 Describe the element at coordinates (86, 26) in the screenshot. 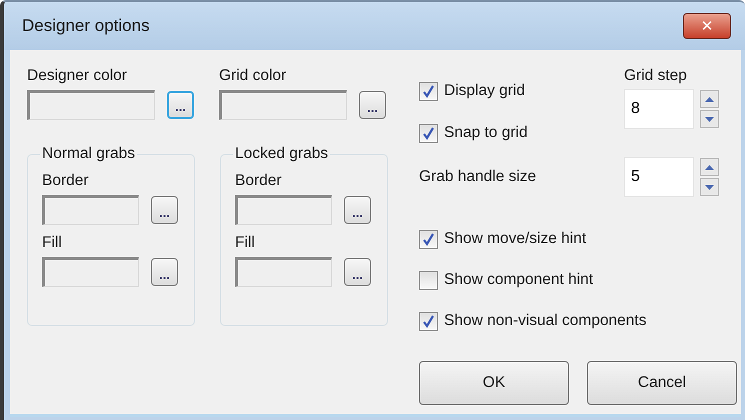

I see `window-title: Designer options` at that location.